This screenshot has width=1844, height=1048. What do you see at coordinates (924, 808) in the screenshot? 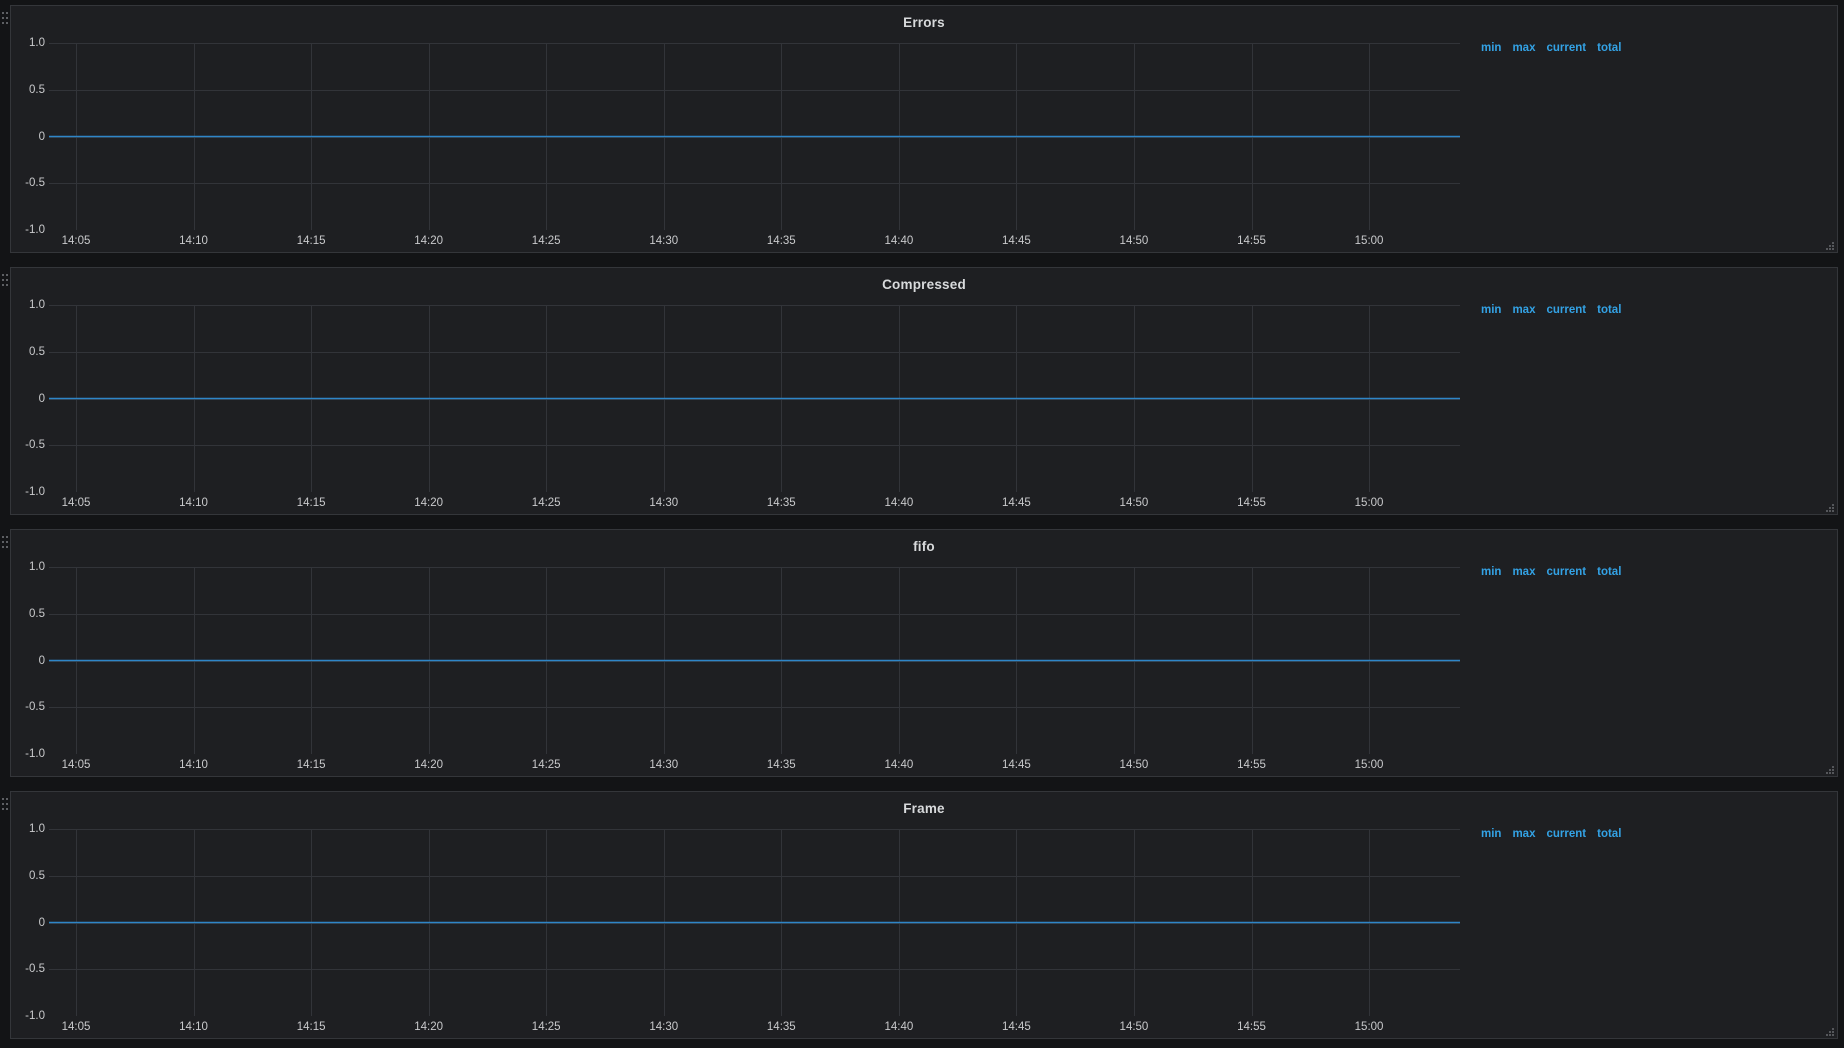
I see `panel-title: Frame` at bounding box center [924, 808].